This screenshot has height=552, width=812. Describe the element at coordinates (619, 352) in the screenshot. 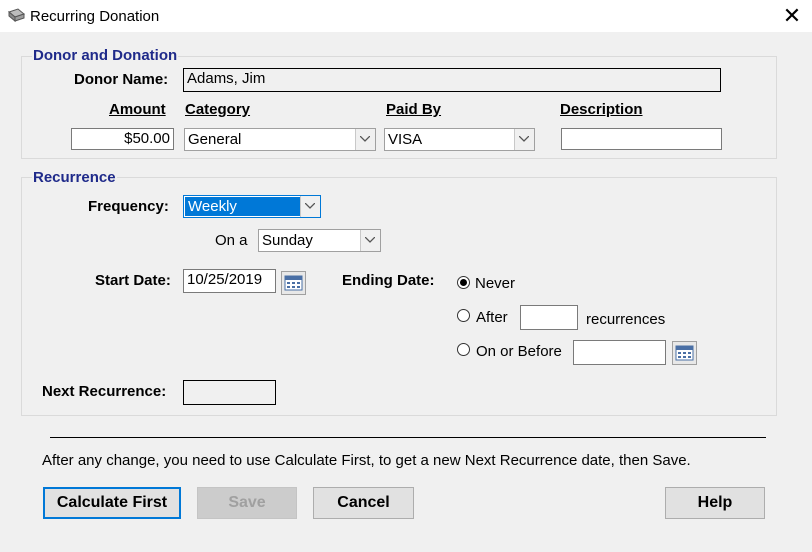

I see `on-or-before-field` at that location.